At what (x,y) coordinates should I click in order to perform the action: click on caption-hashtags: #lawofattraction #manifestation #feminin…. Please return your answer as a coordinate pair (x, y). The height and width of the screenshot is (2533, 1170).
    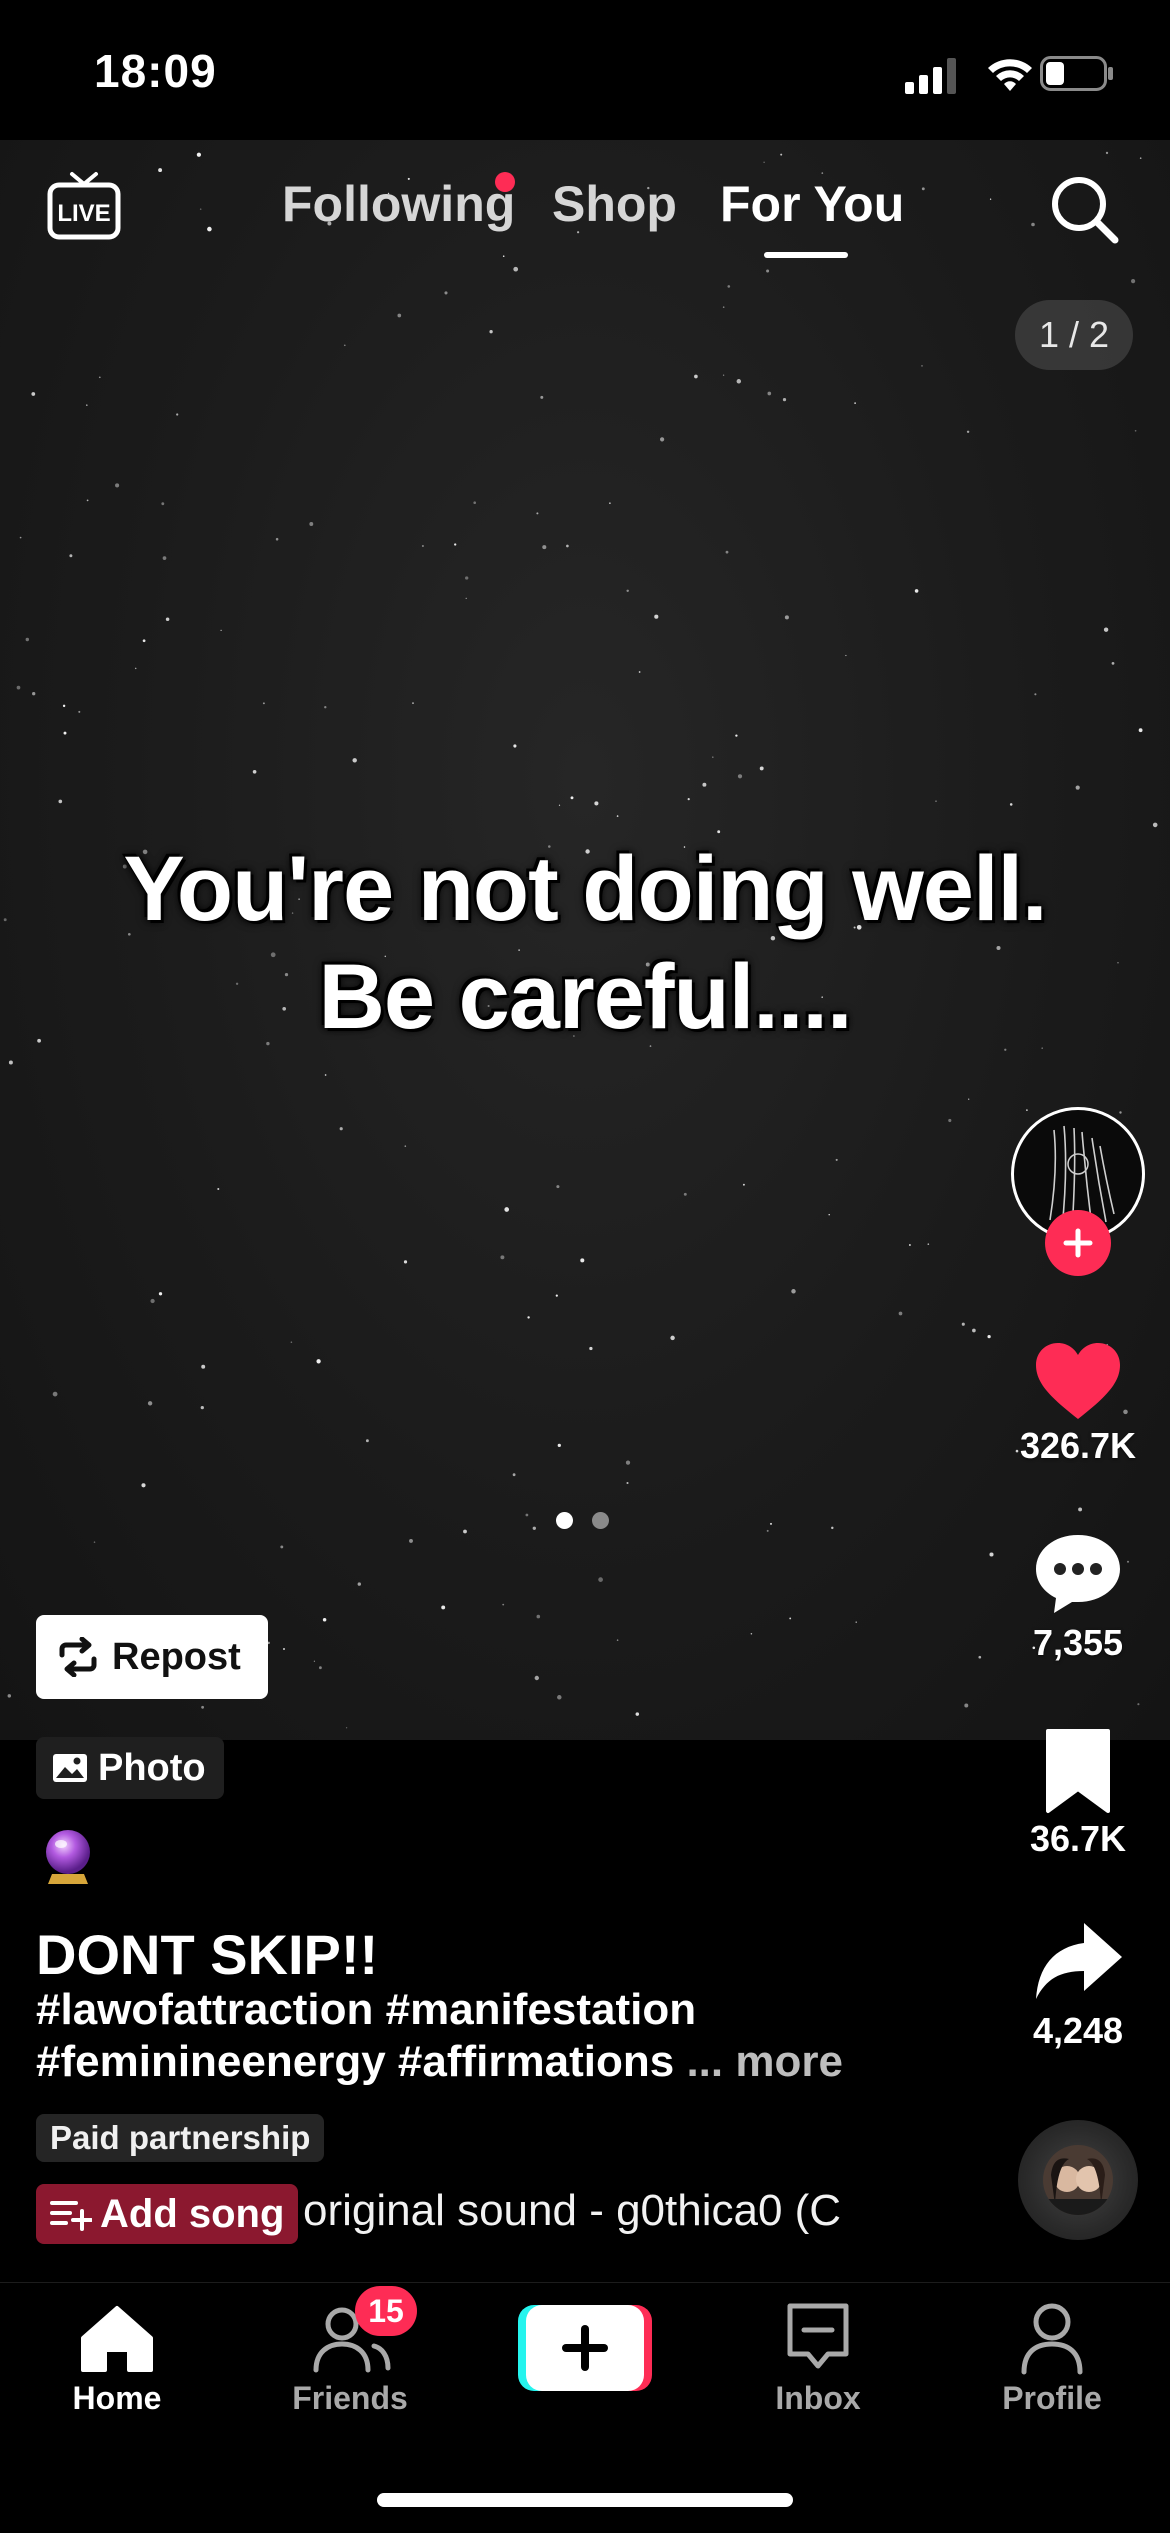
    Looking at the image, I should click on (486, 2036).